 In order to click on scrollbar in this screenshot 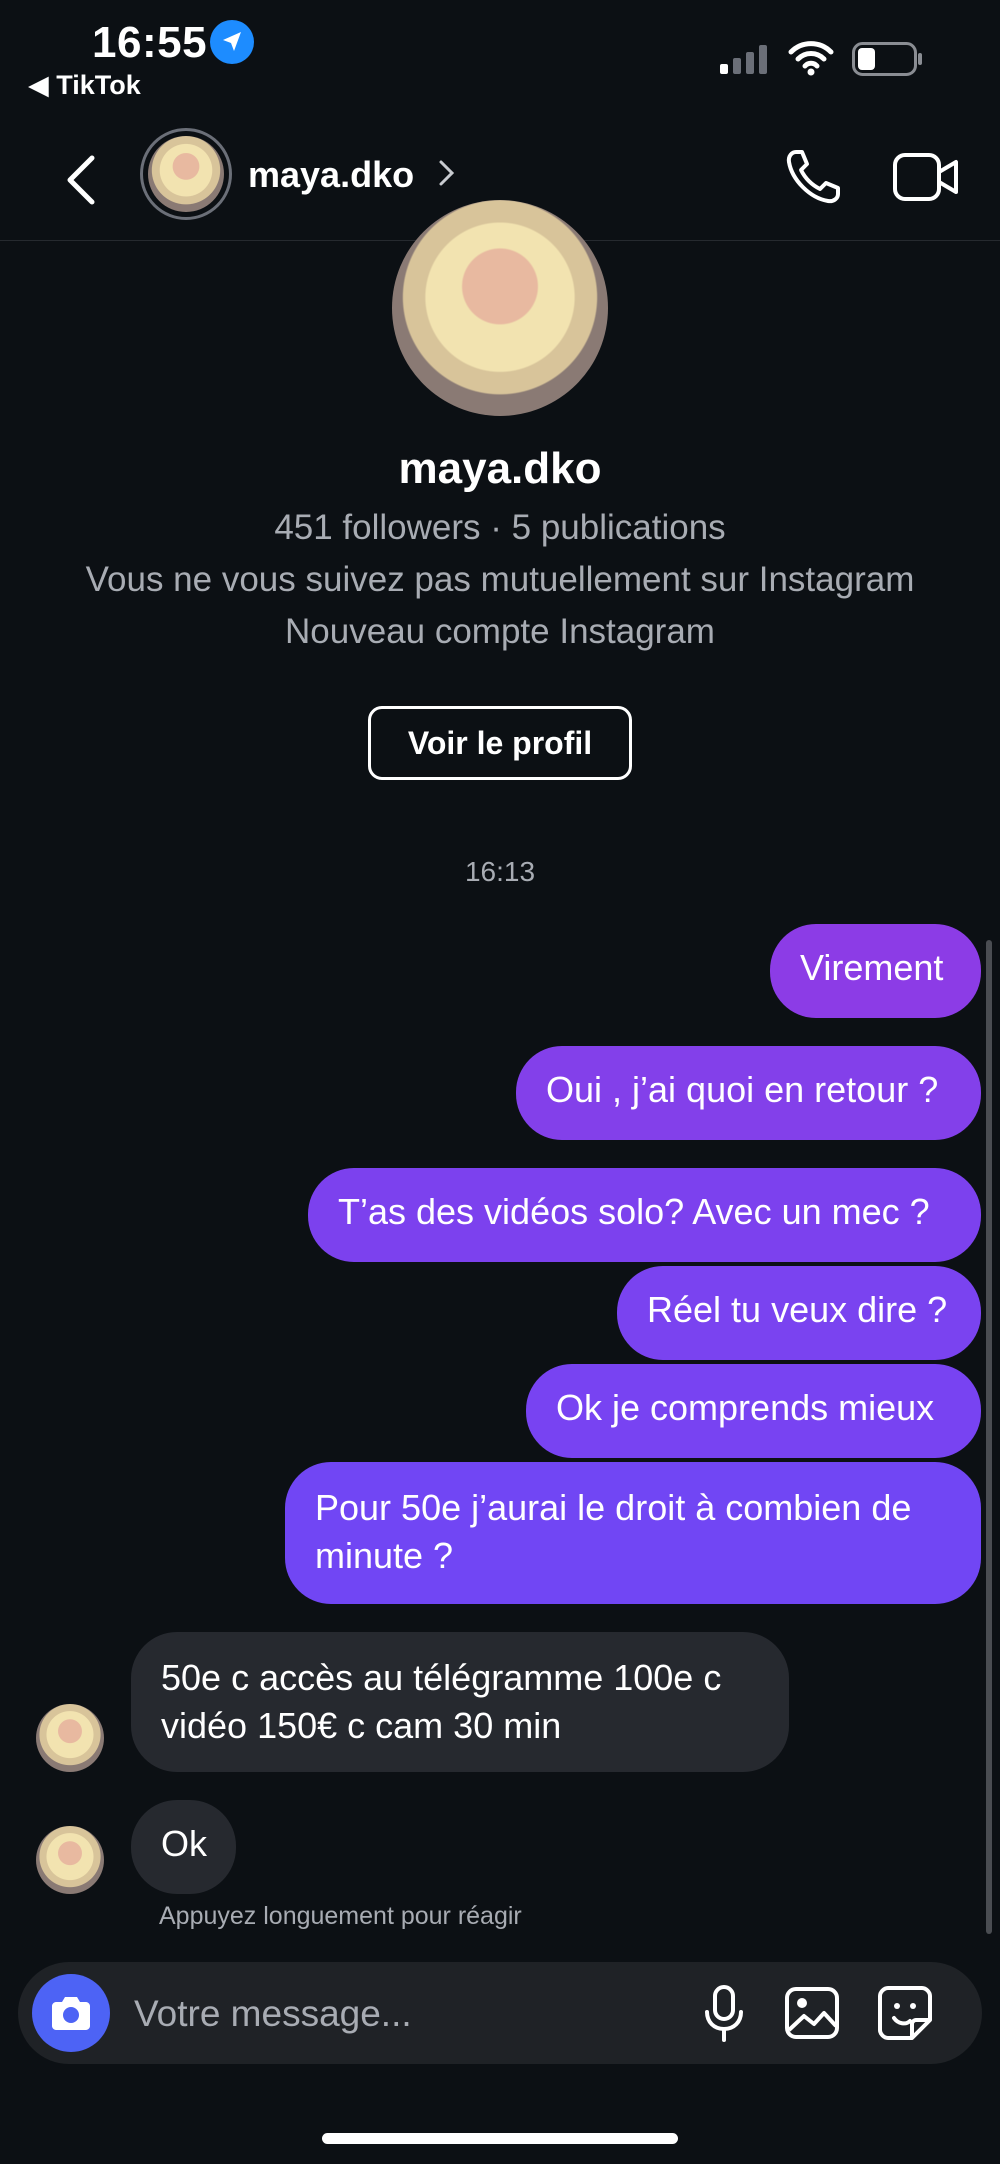, I will do `click(989, 1437)`.